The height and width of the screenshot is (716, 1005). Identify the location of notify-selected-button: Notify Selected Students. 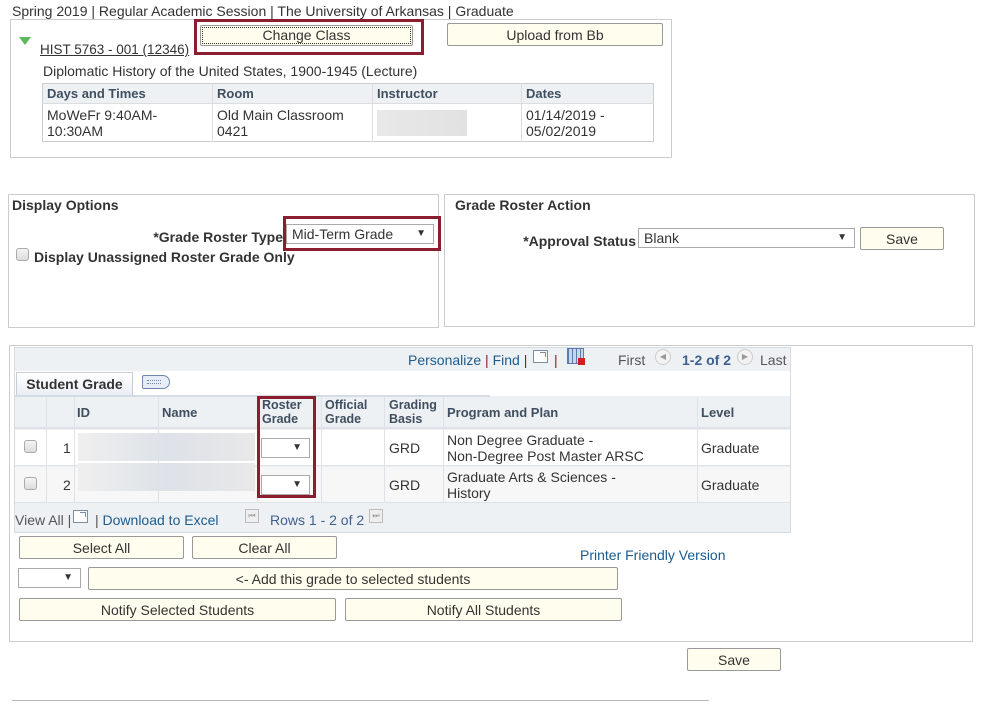
(177, 609).